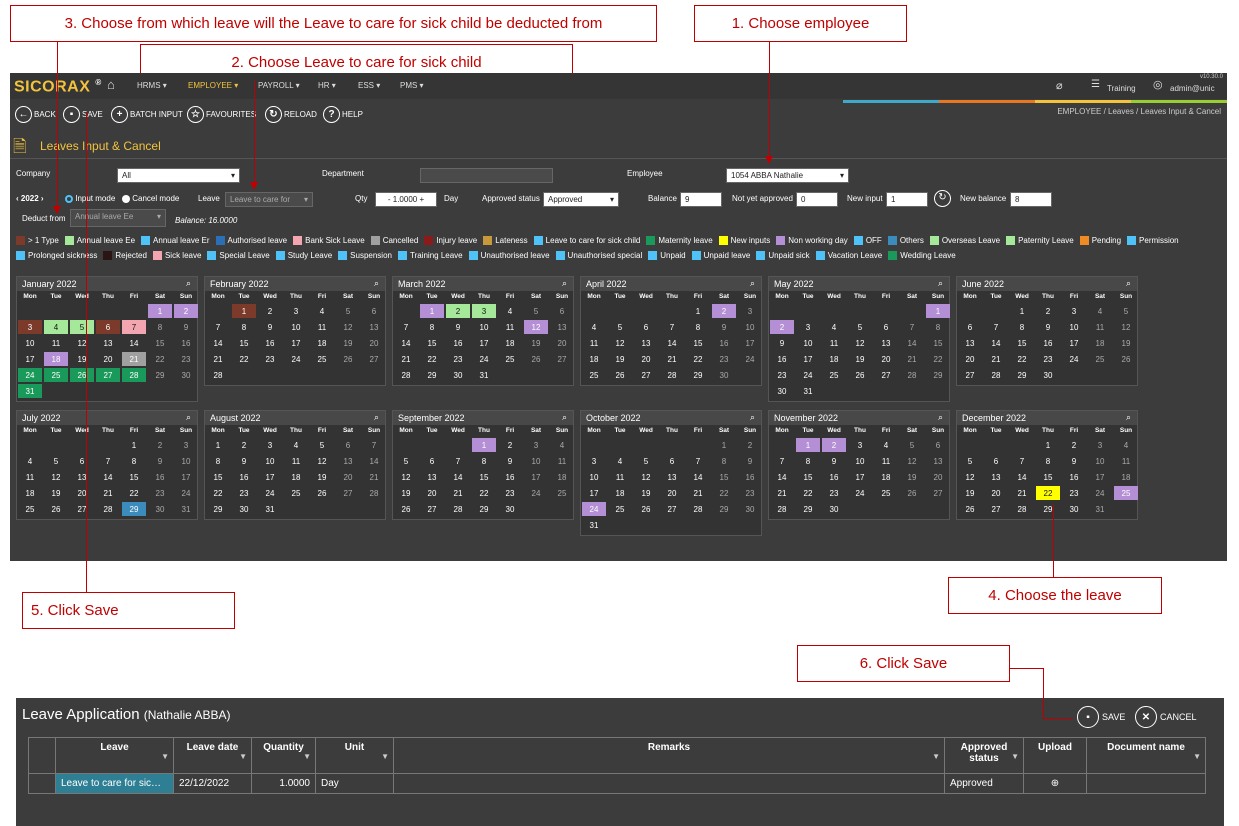 This screenshot has width=1239, height=826. What do you see at coordinates (938, 461) in the screenshot?
I see `calendar-day: 13` at bounding box center [938, 461].